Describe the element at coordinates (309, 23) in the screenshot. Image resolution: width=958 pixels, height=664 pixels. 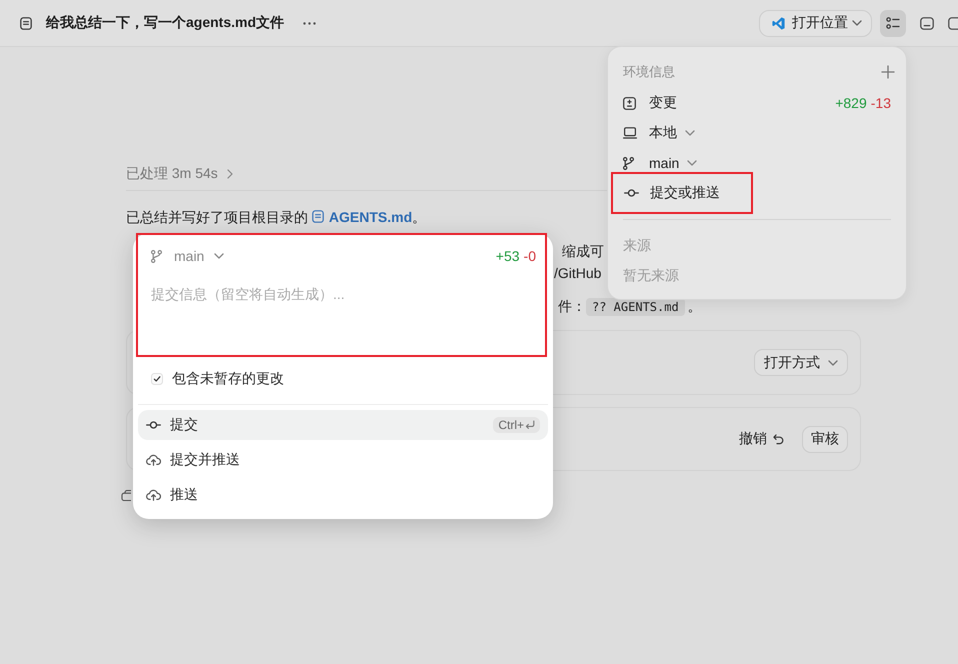
I see `more-icon` at that location.